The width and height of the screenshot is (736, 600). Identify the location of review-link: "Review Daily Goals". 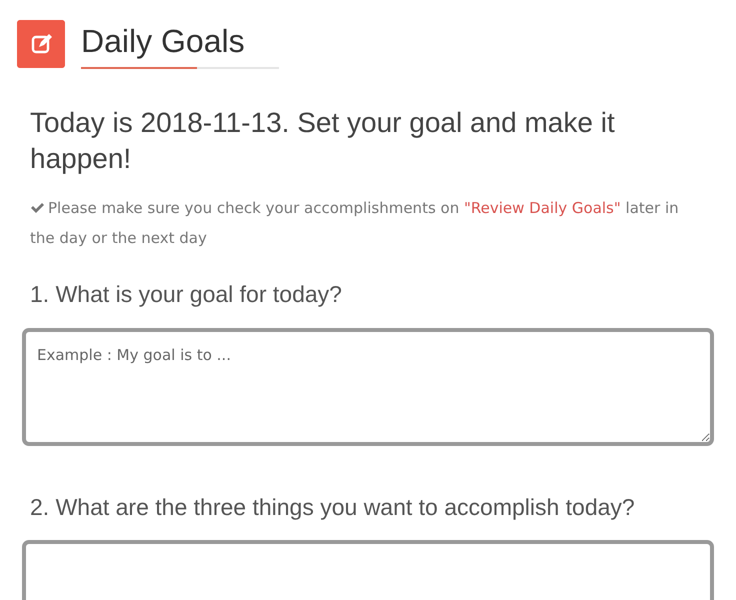
(542, 208).